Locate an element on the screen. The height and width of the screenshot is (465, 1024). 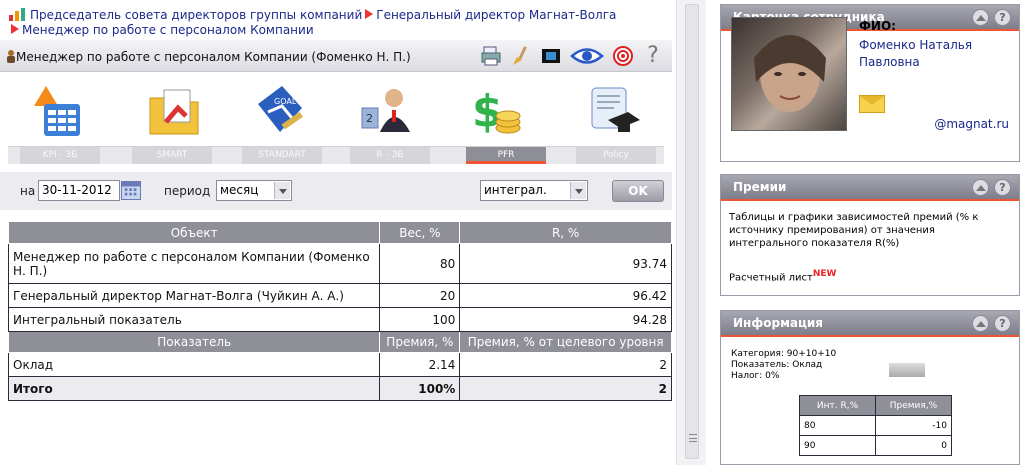
info-card-title: Информация is located at coordinates (778, 323).